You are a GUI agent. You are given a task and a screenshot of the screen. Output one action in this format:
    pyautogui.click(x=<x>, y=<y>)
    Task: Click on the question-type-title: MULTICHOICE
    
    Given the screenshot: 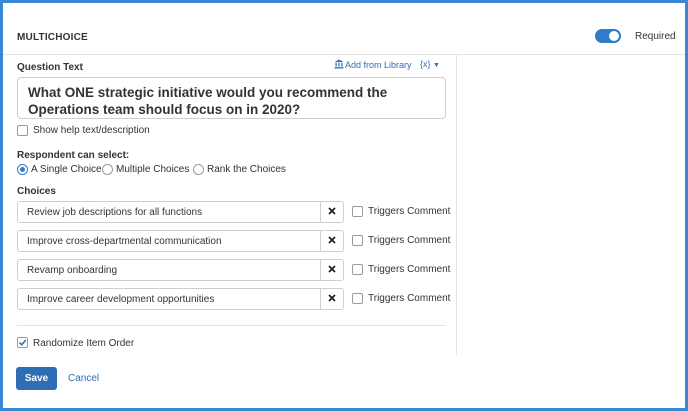 What is the action you would take?
    pyautogui.click(x=52, y=37)
    